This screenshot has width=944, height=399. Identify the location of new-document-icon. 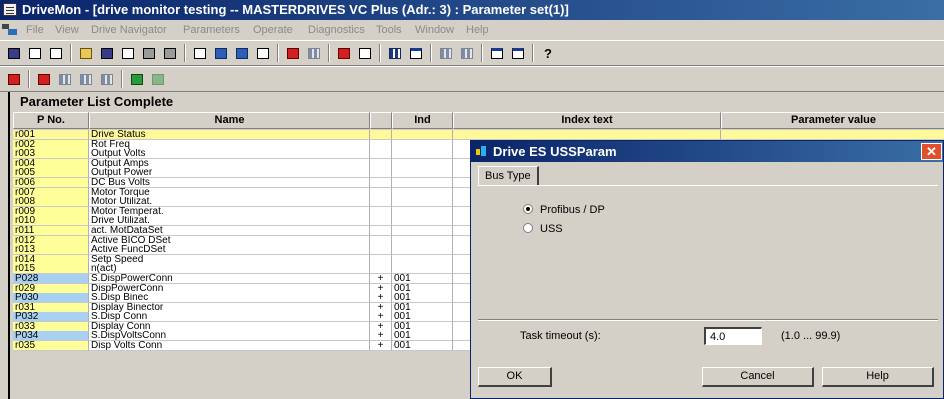
(35, 53).